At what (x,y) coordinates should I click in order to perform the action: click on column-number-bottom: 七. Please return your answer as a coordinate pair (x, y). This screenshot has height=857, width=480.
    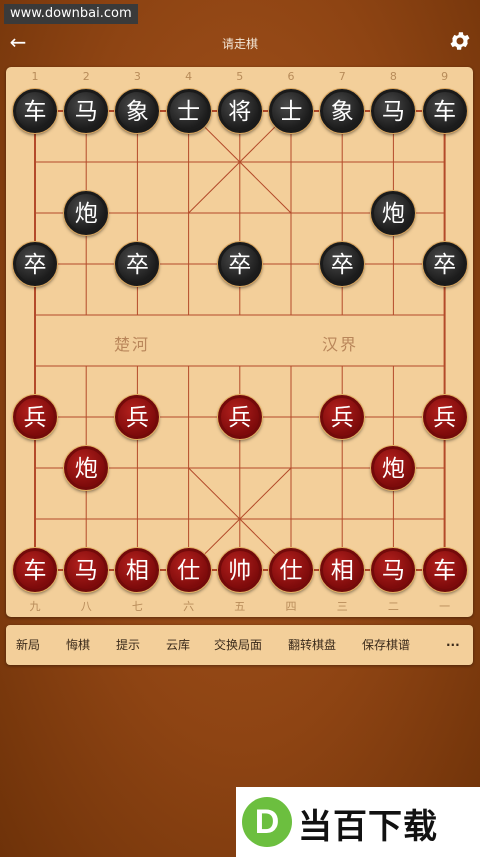
    Looking at the image, I should click on (137, 606).